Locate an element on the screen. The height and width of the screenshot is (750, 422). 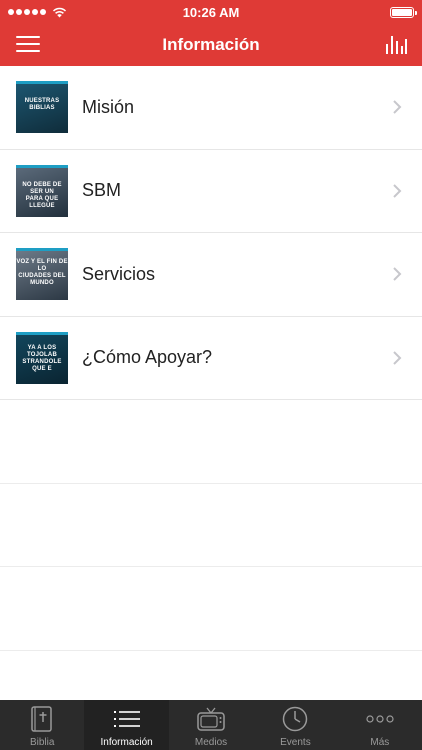
tv-icon is located at coordinates (211, 719).